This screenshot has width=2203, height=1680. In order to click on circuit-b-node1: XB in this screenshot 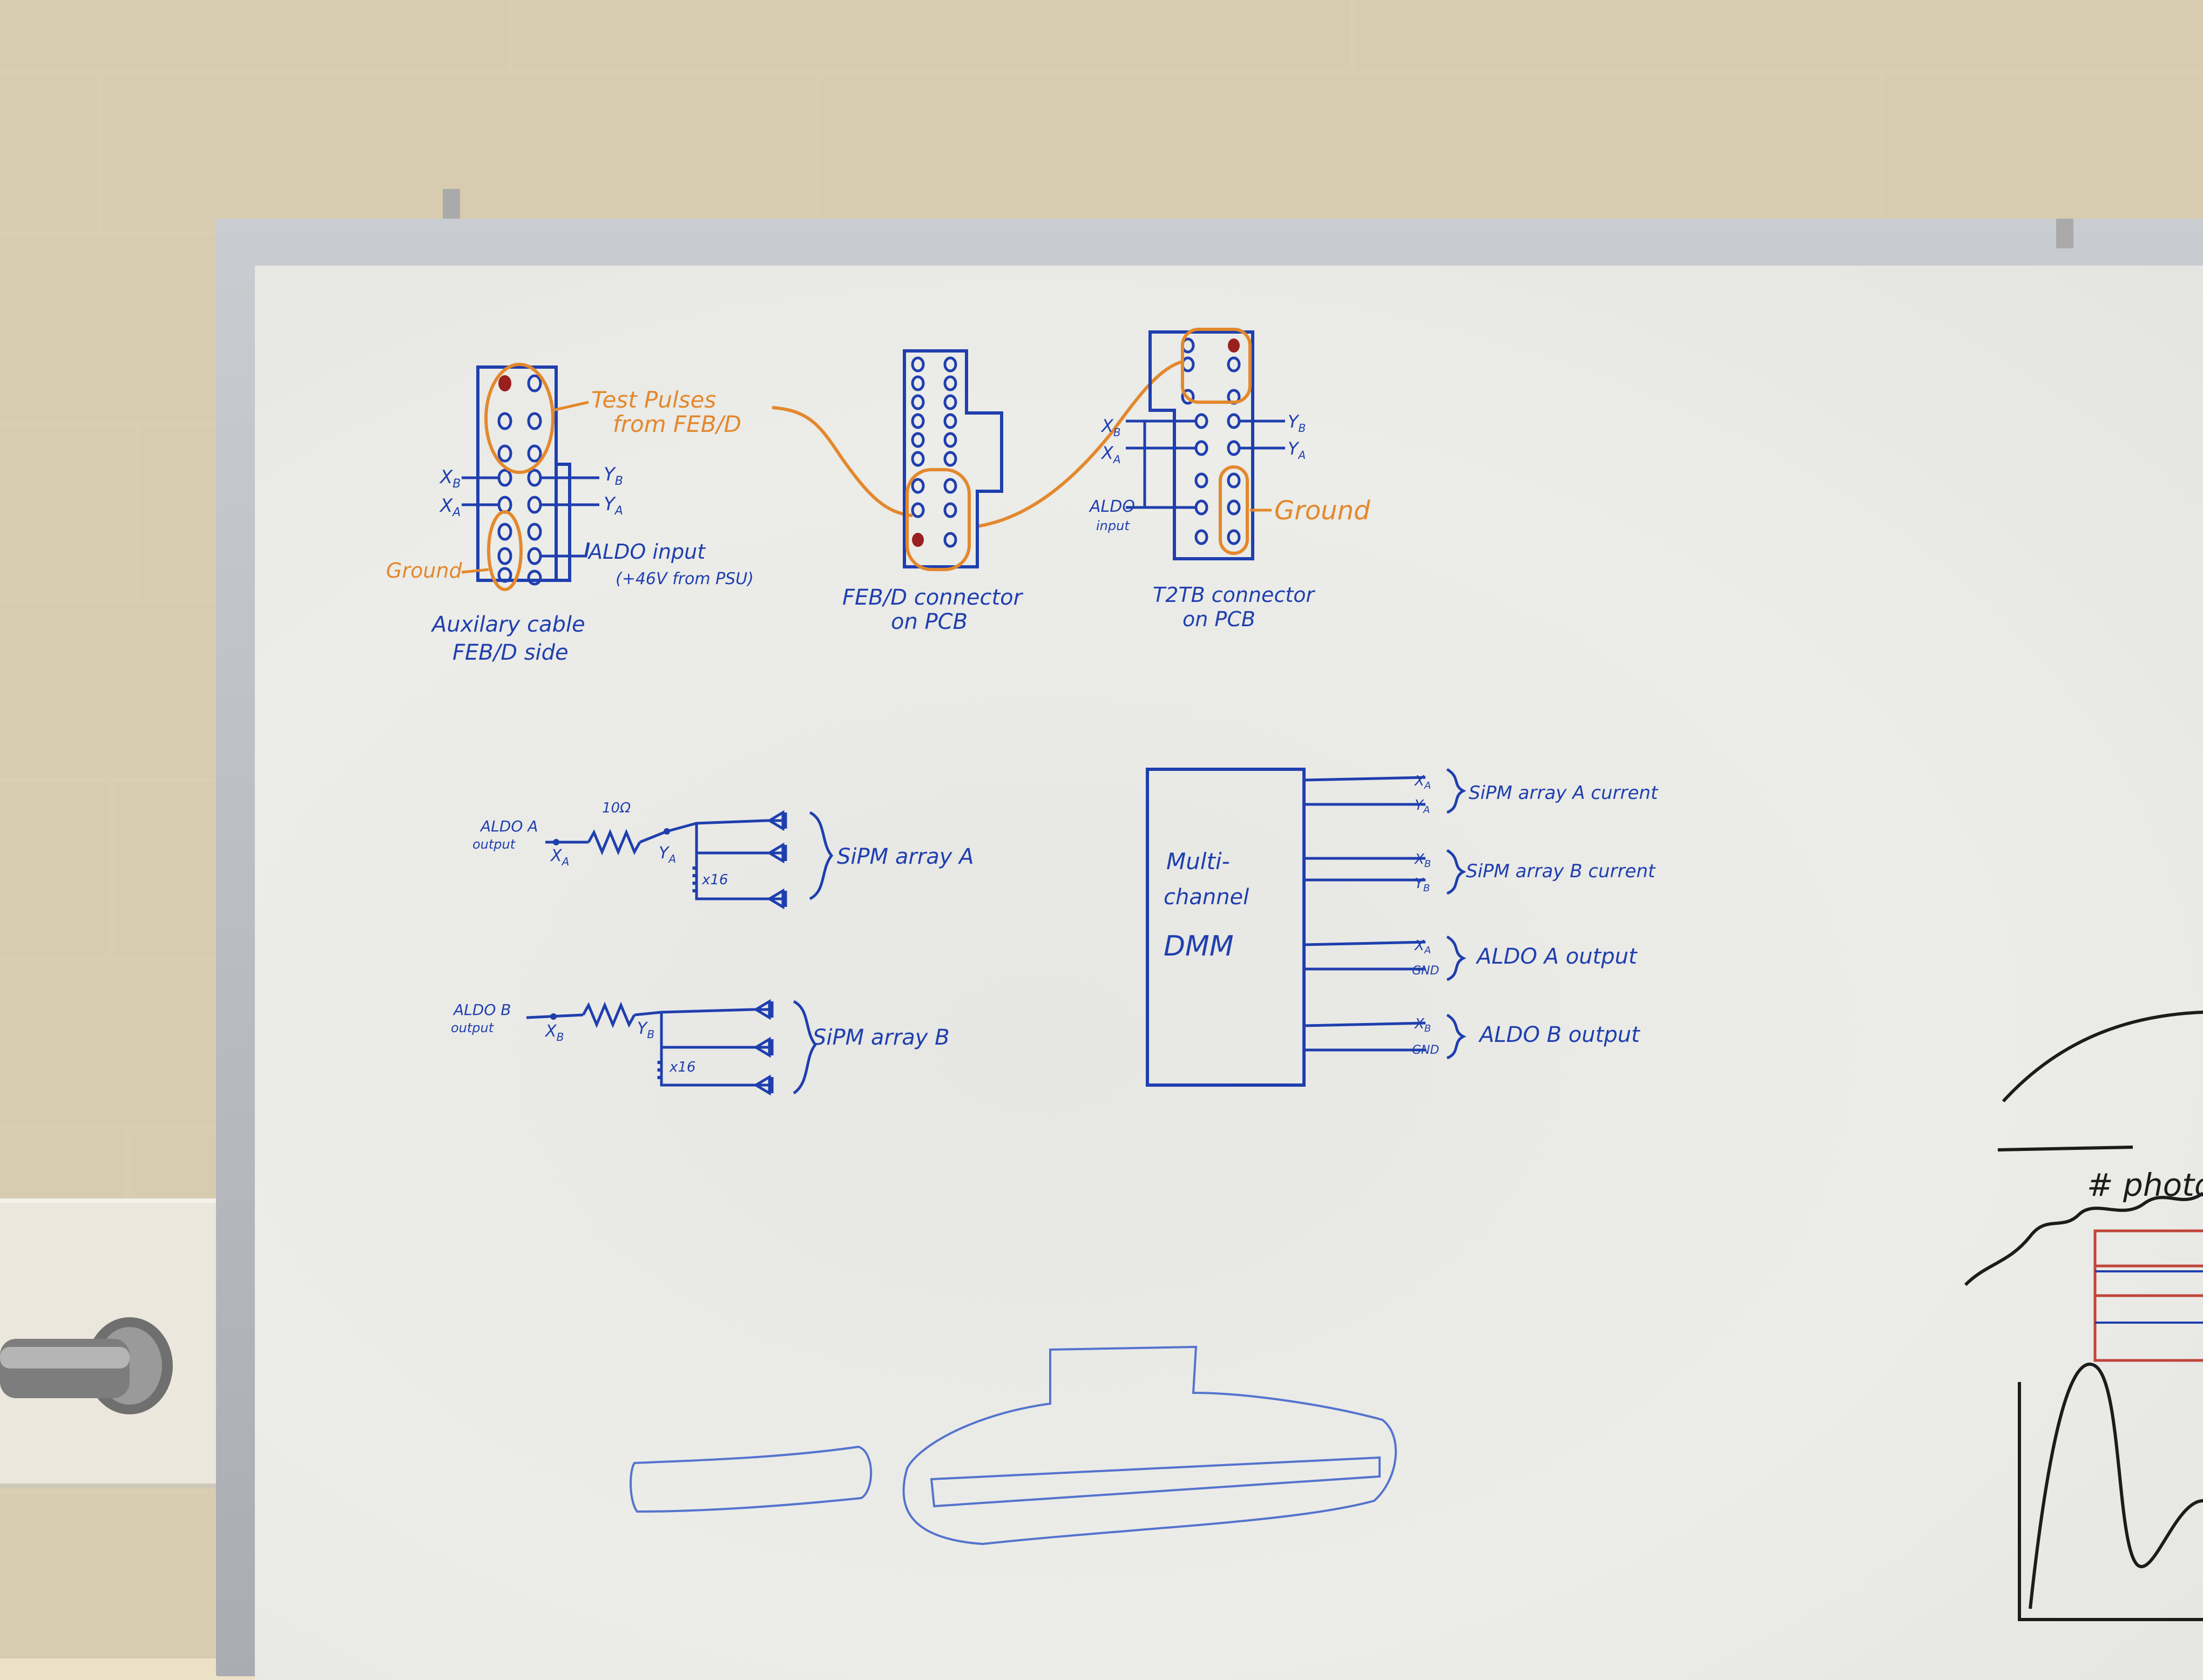, I will do `click(554, 1033)`.